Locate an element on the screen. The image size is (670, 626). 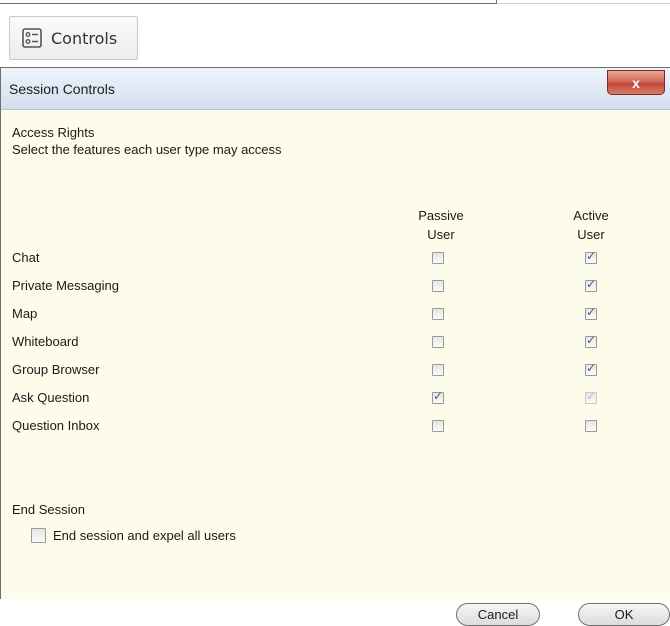
checkbox-whiteboard-passive is located at coordinates (438, 342).